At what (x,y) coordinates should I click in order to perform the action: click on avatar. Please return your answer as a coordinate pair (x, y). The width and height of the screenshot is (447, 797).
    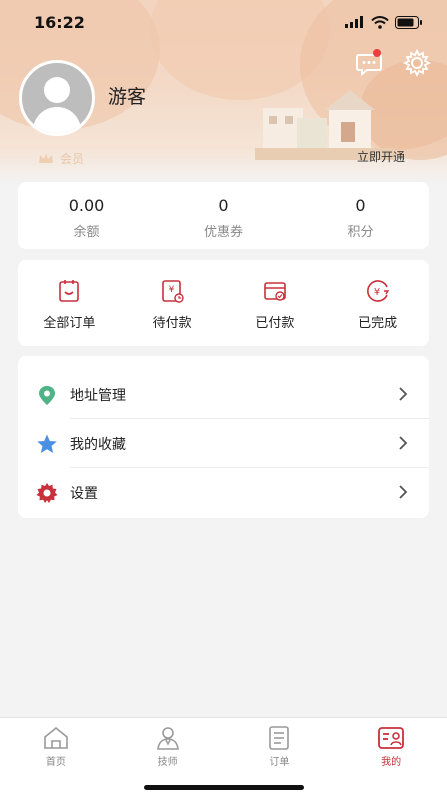
    Looking at the image, I should click on (57, 98).